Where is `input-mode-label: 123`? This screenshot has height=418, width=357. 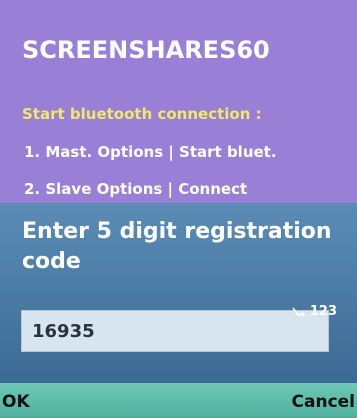 input-mode-label: 123 is located at coordinates (323, 311).